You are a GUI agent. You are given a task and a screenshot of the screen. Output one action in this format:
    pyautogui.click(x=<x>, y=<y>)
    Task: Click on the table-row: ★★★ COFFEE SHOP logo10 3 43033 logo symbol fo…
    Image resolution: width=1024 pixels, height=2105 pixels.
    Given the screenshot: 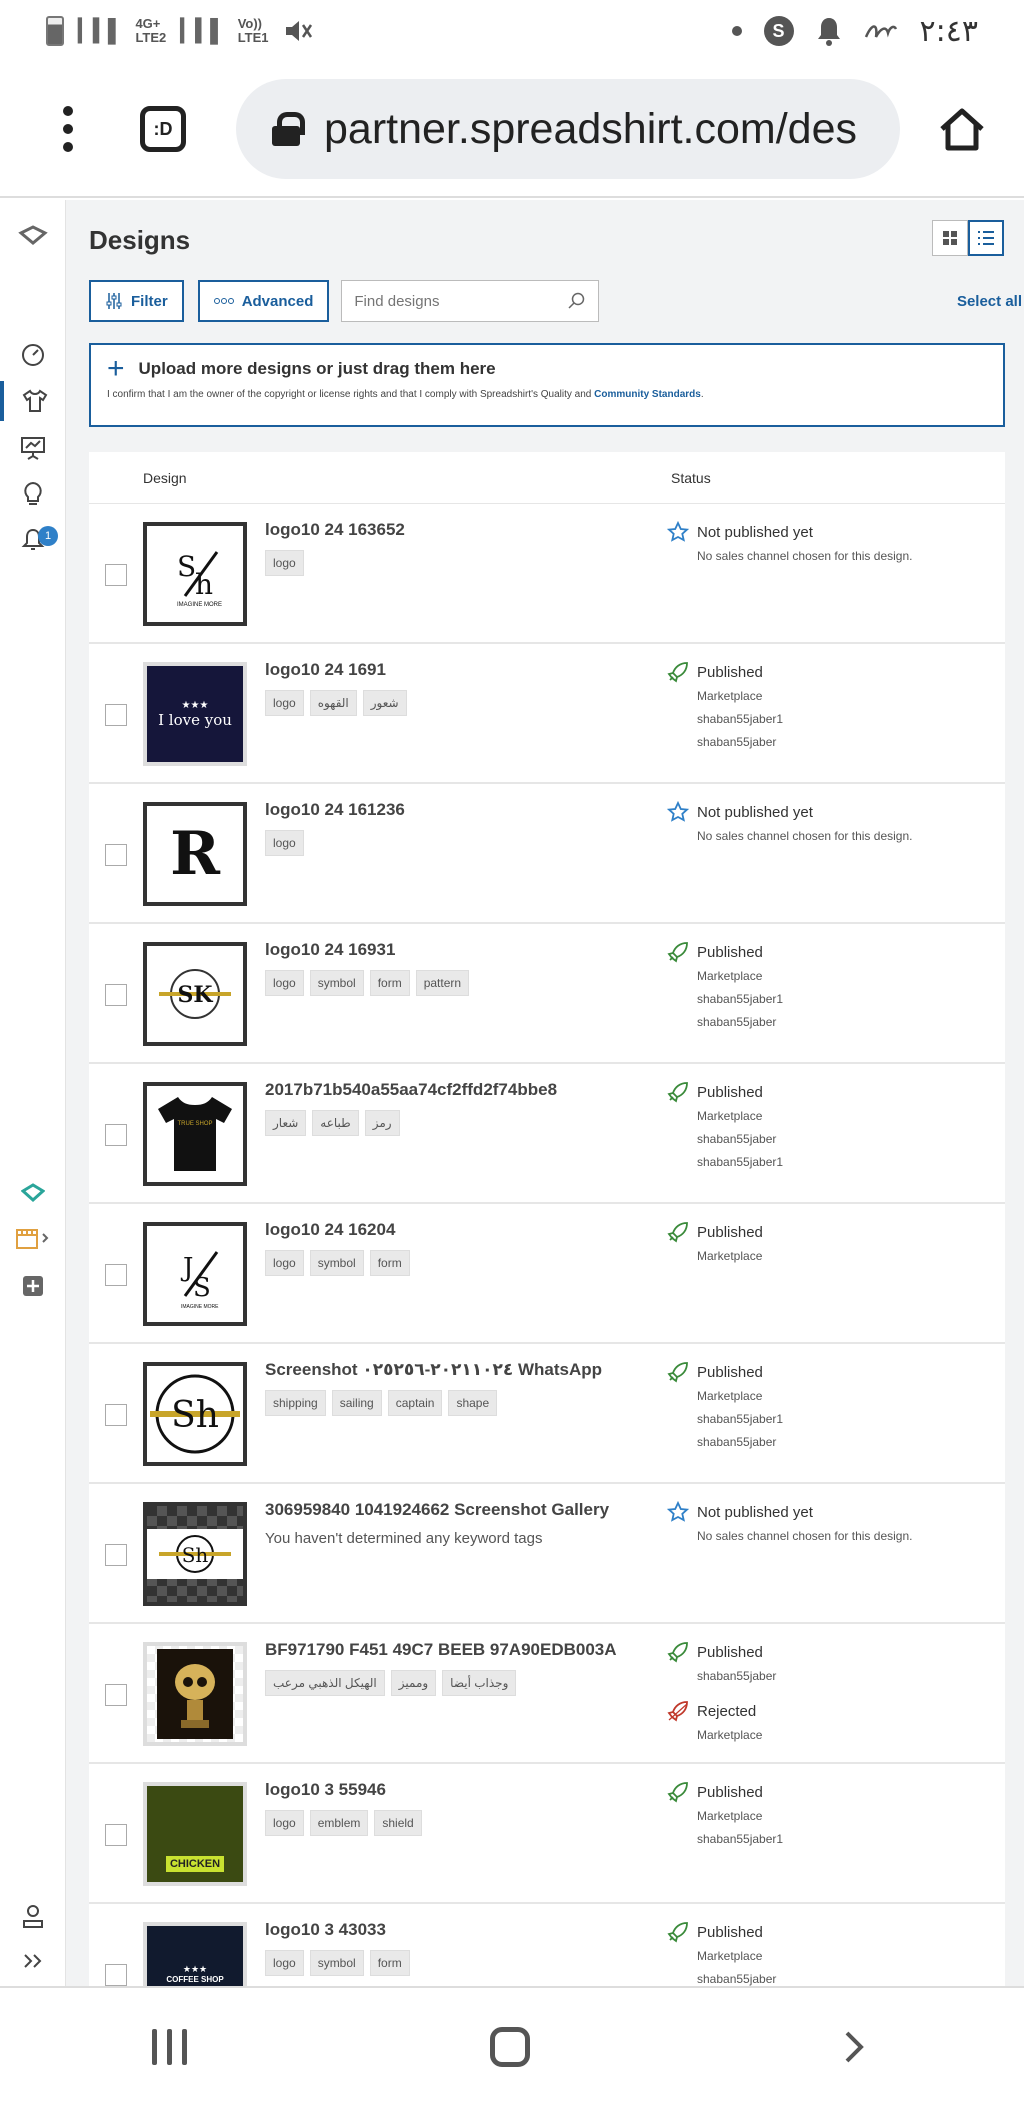 What is the action you would take?
    pyautogui.click(x=547, y=1945)
    